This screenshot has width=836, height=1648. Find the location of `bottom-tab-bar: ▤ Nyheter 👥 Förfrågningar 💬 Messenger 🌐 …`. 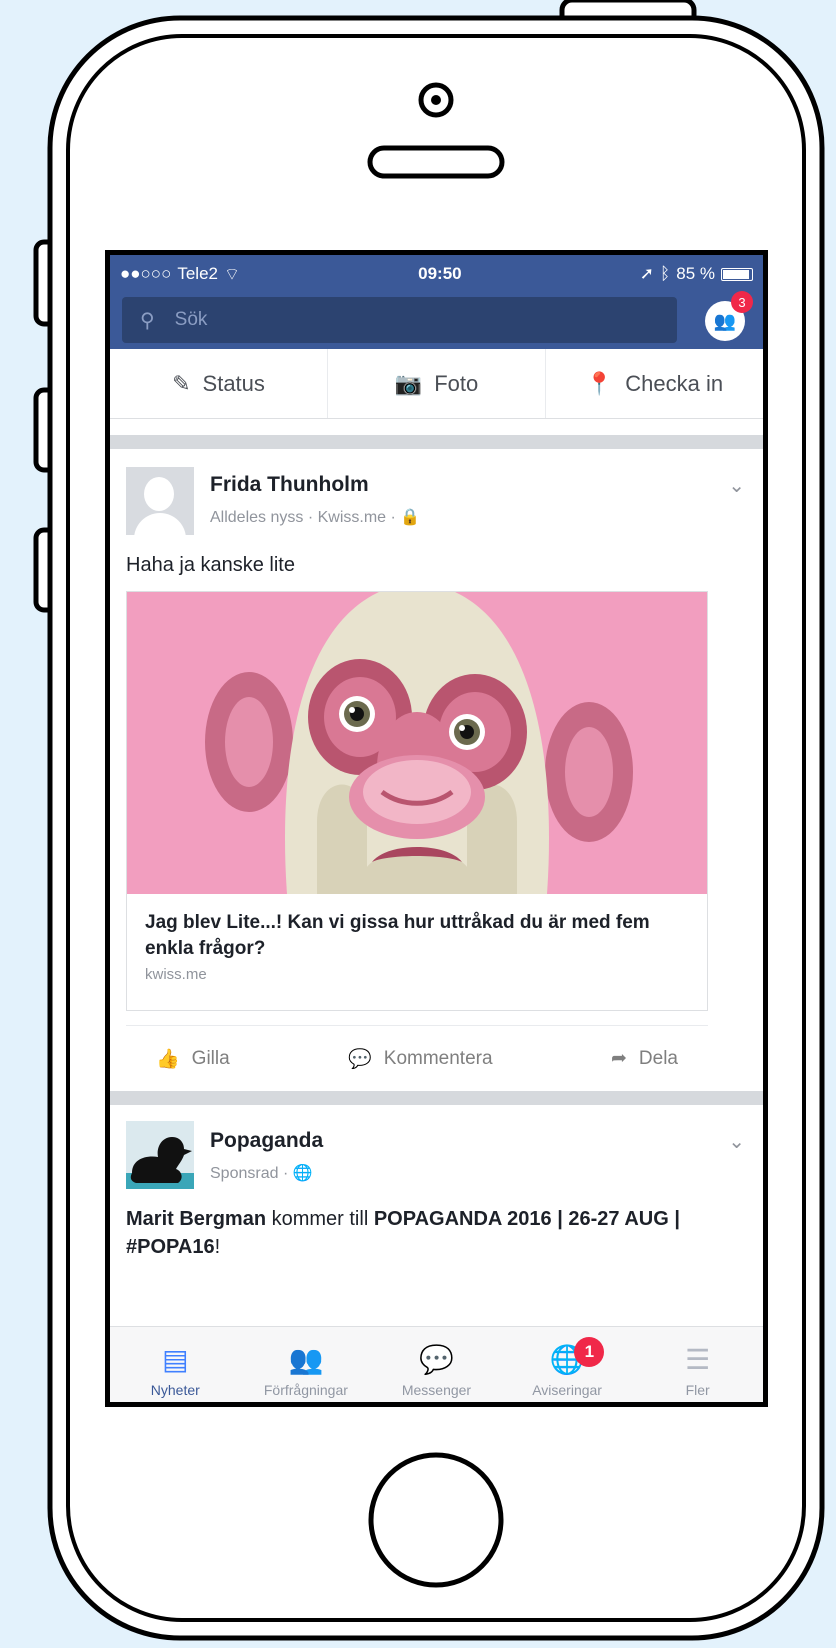

bottom-tab-bar: ▤ Nyheter 👥 Förfrågningar 💬 Messenger 🌐 … is located at coordinates (436, 1364).